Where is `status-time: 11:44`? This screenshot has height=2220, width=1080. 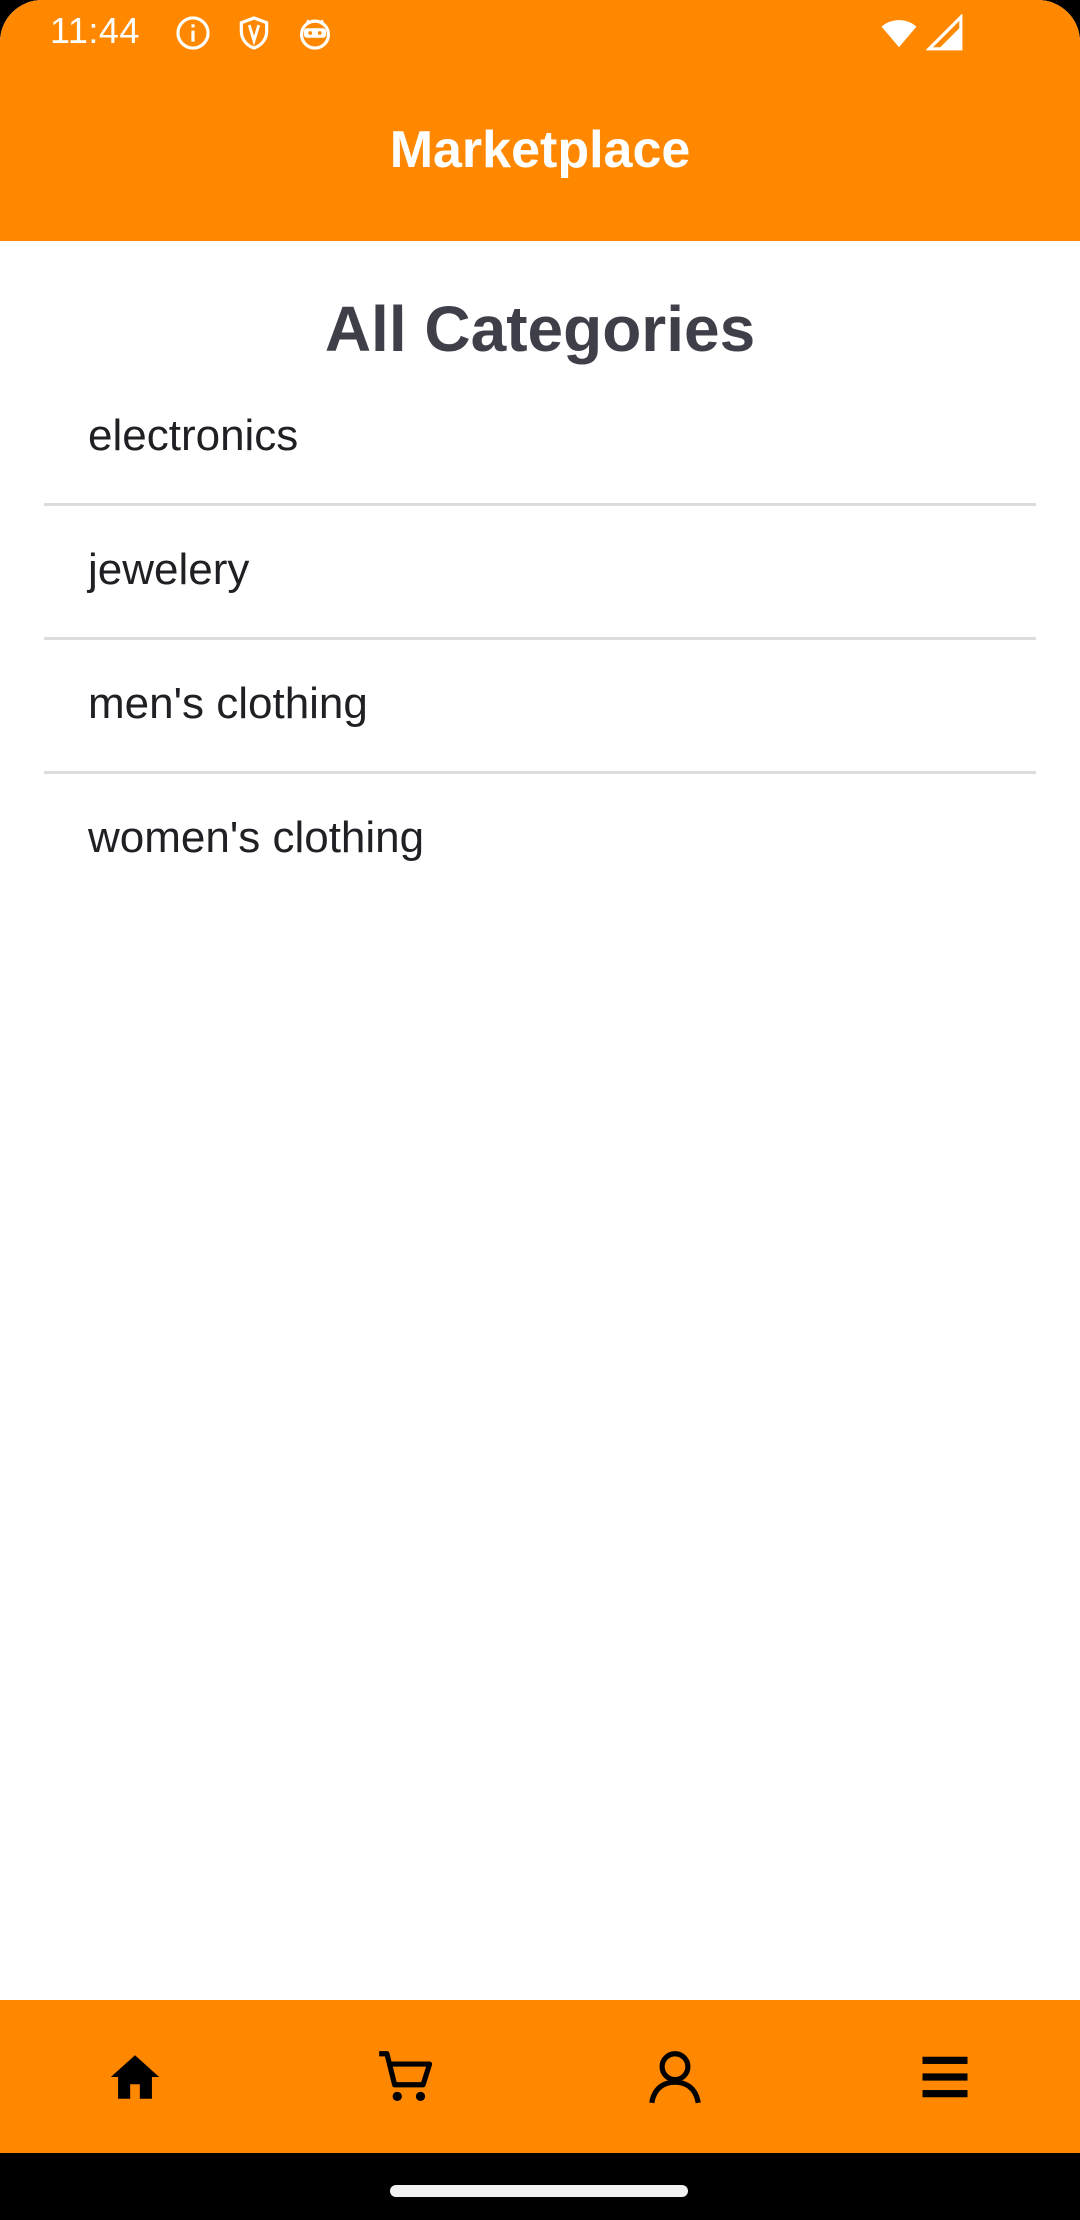 status-time: 11:44 is located at coordinates (95, 30).